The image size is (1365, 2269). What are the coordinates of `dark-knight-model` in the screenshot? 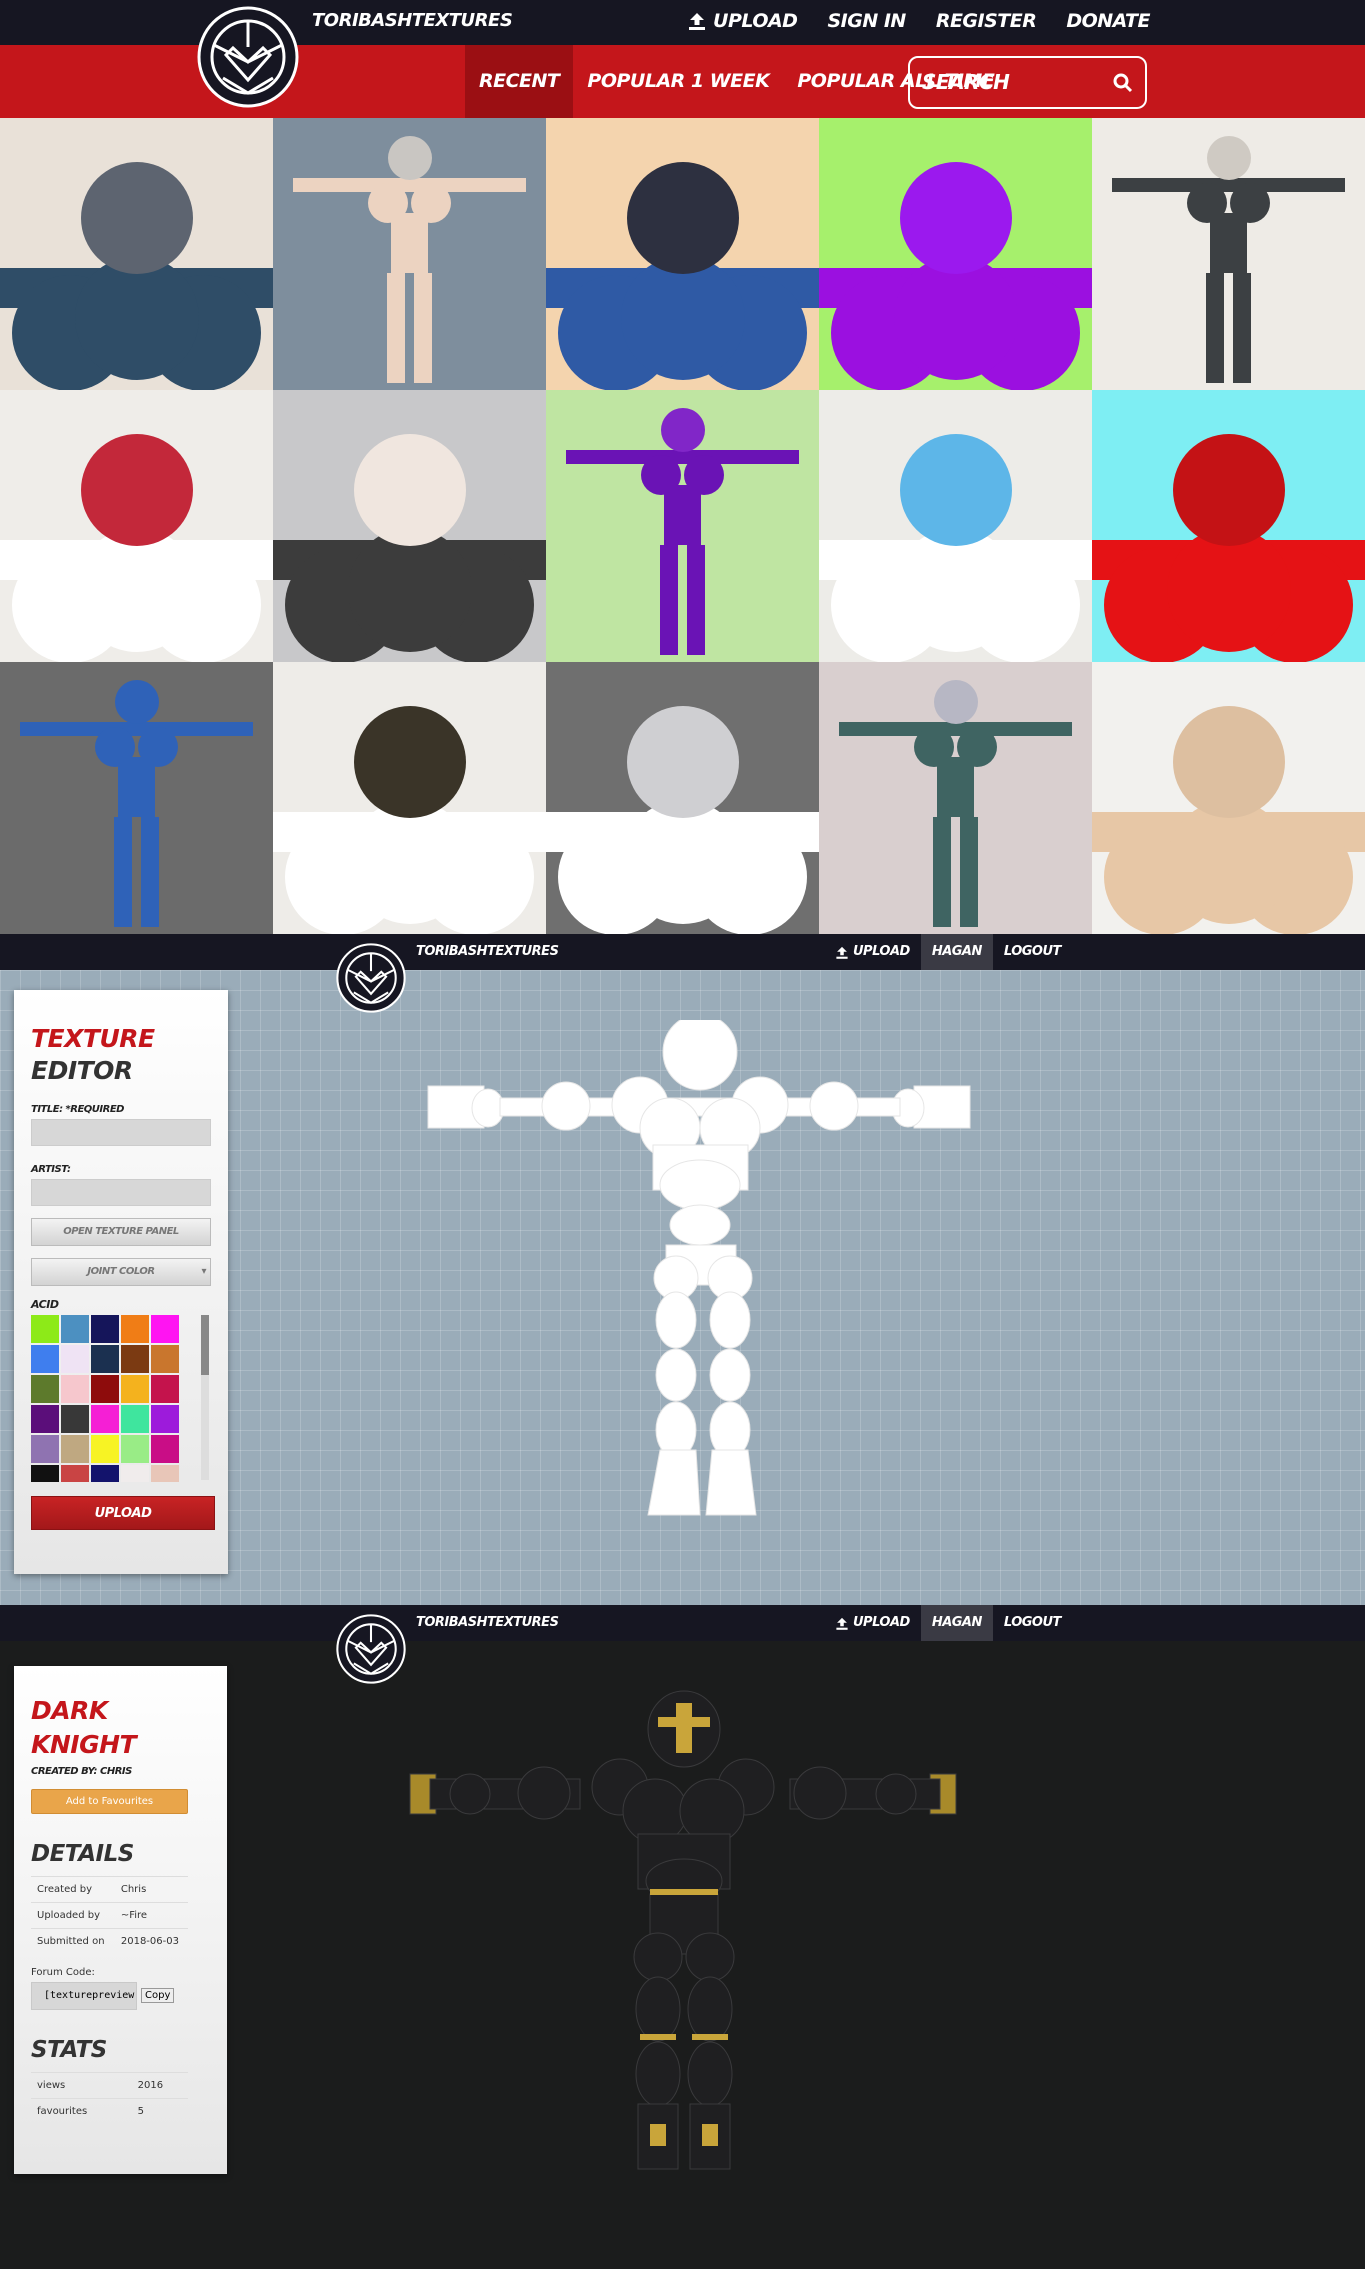 It's located at (685, 1969).